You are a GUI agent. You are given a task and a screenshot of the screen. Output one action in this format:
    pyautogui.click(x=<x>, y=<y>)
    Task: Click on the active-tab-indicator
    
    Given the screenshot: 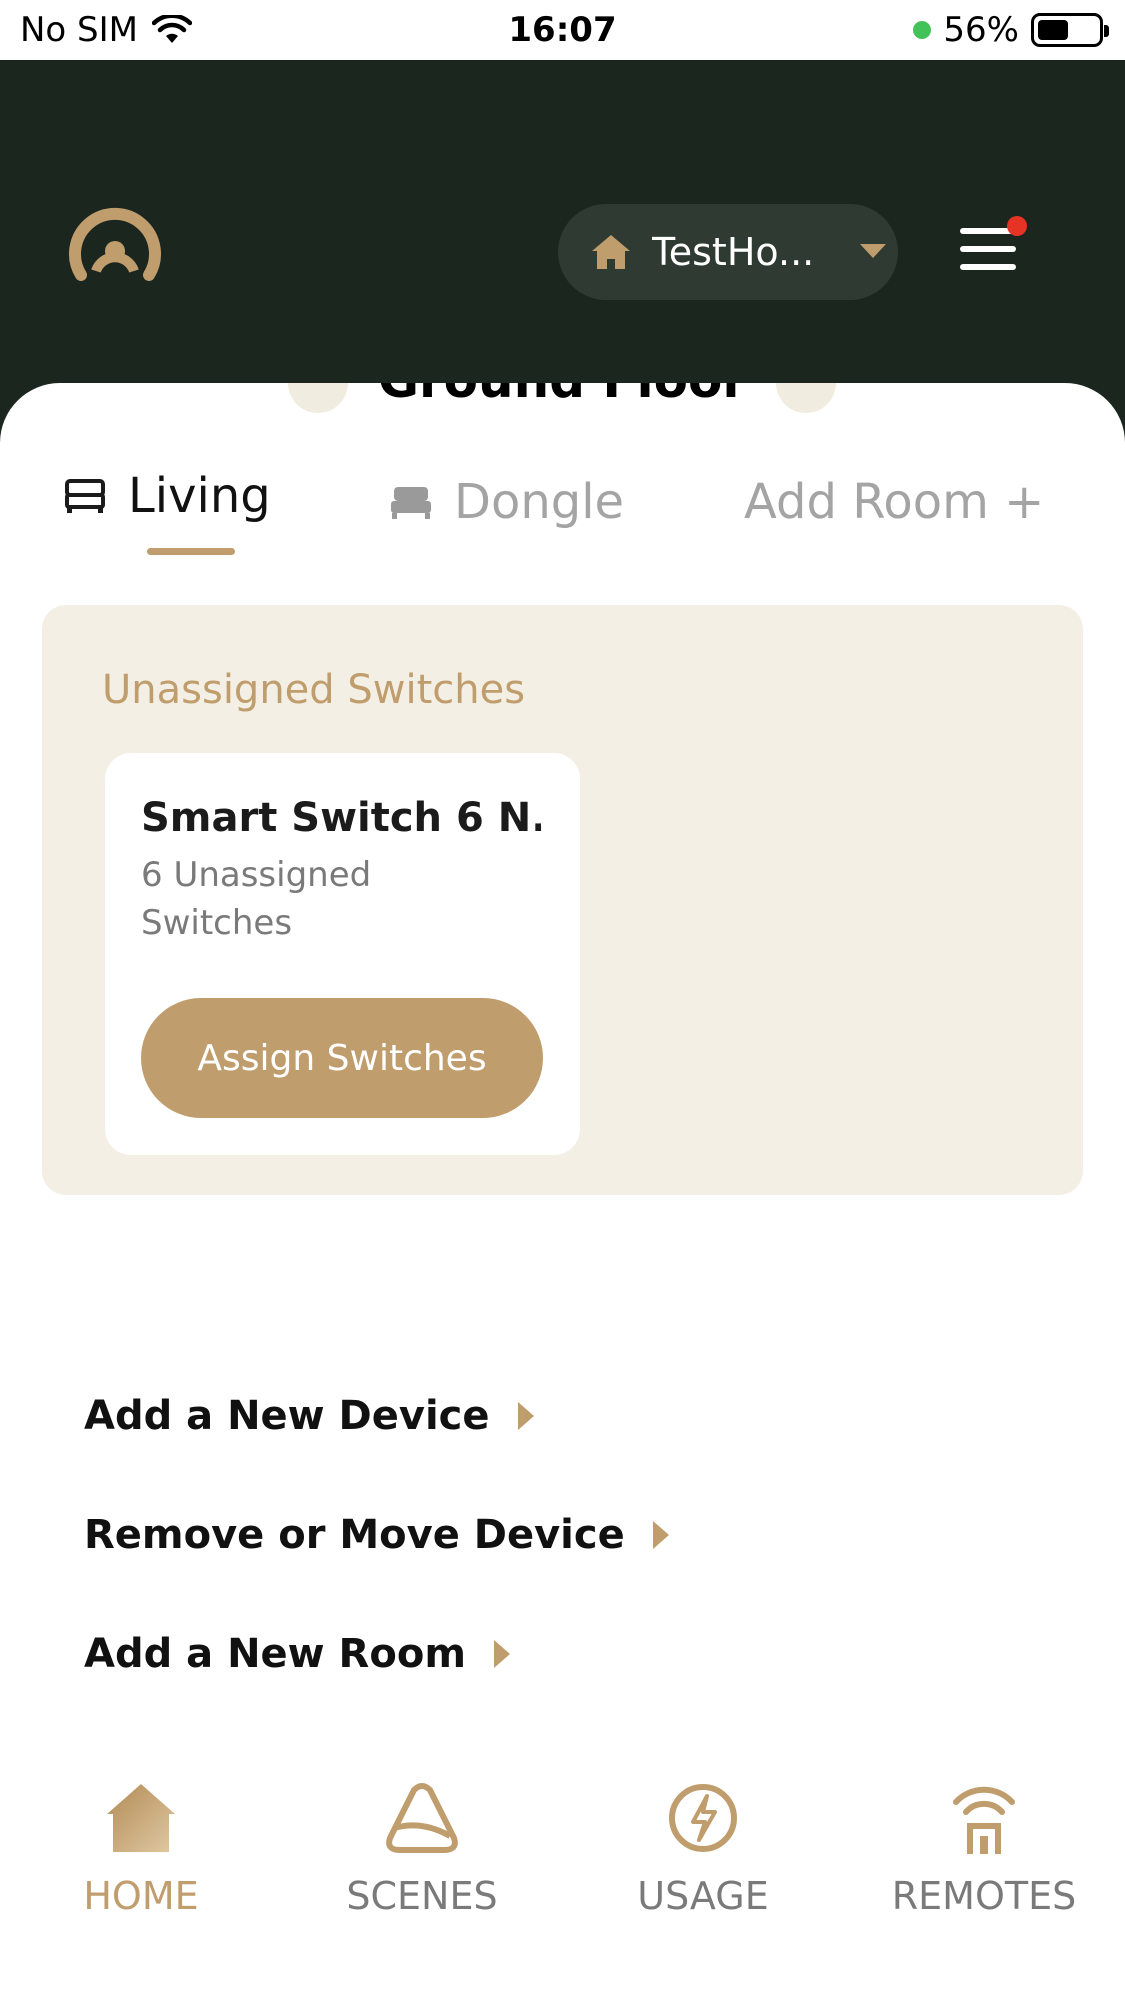 What is the action you would take?
    pyautogui.click(x=191, y=551)
    